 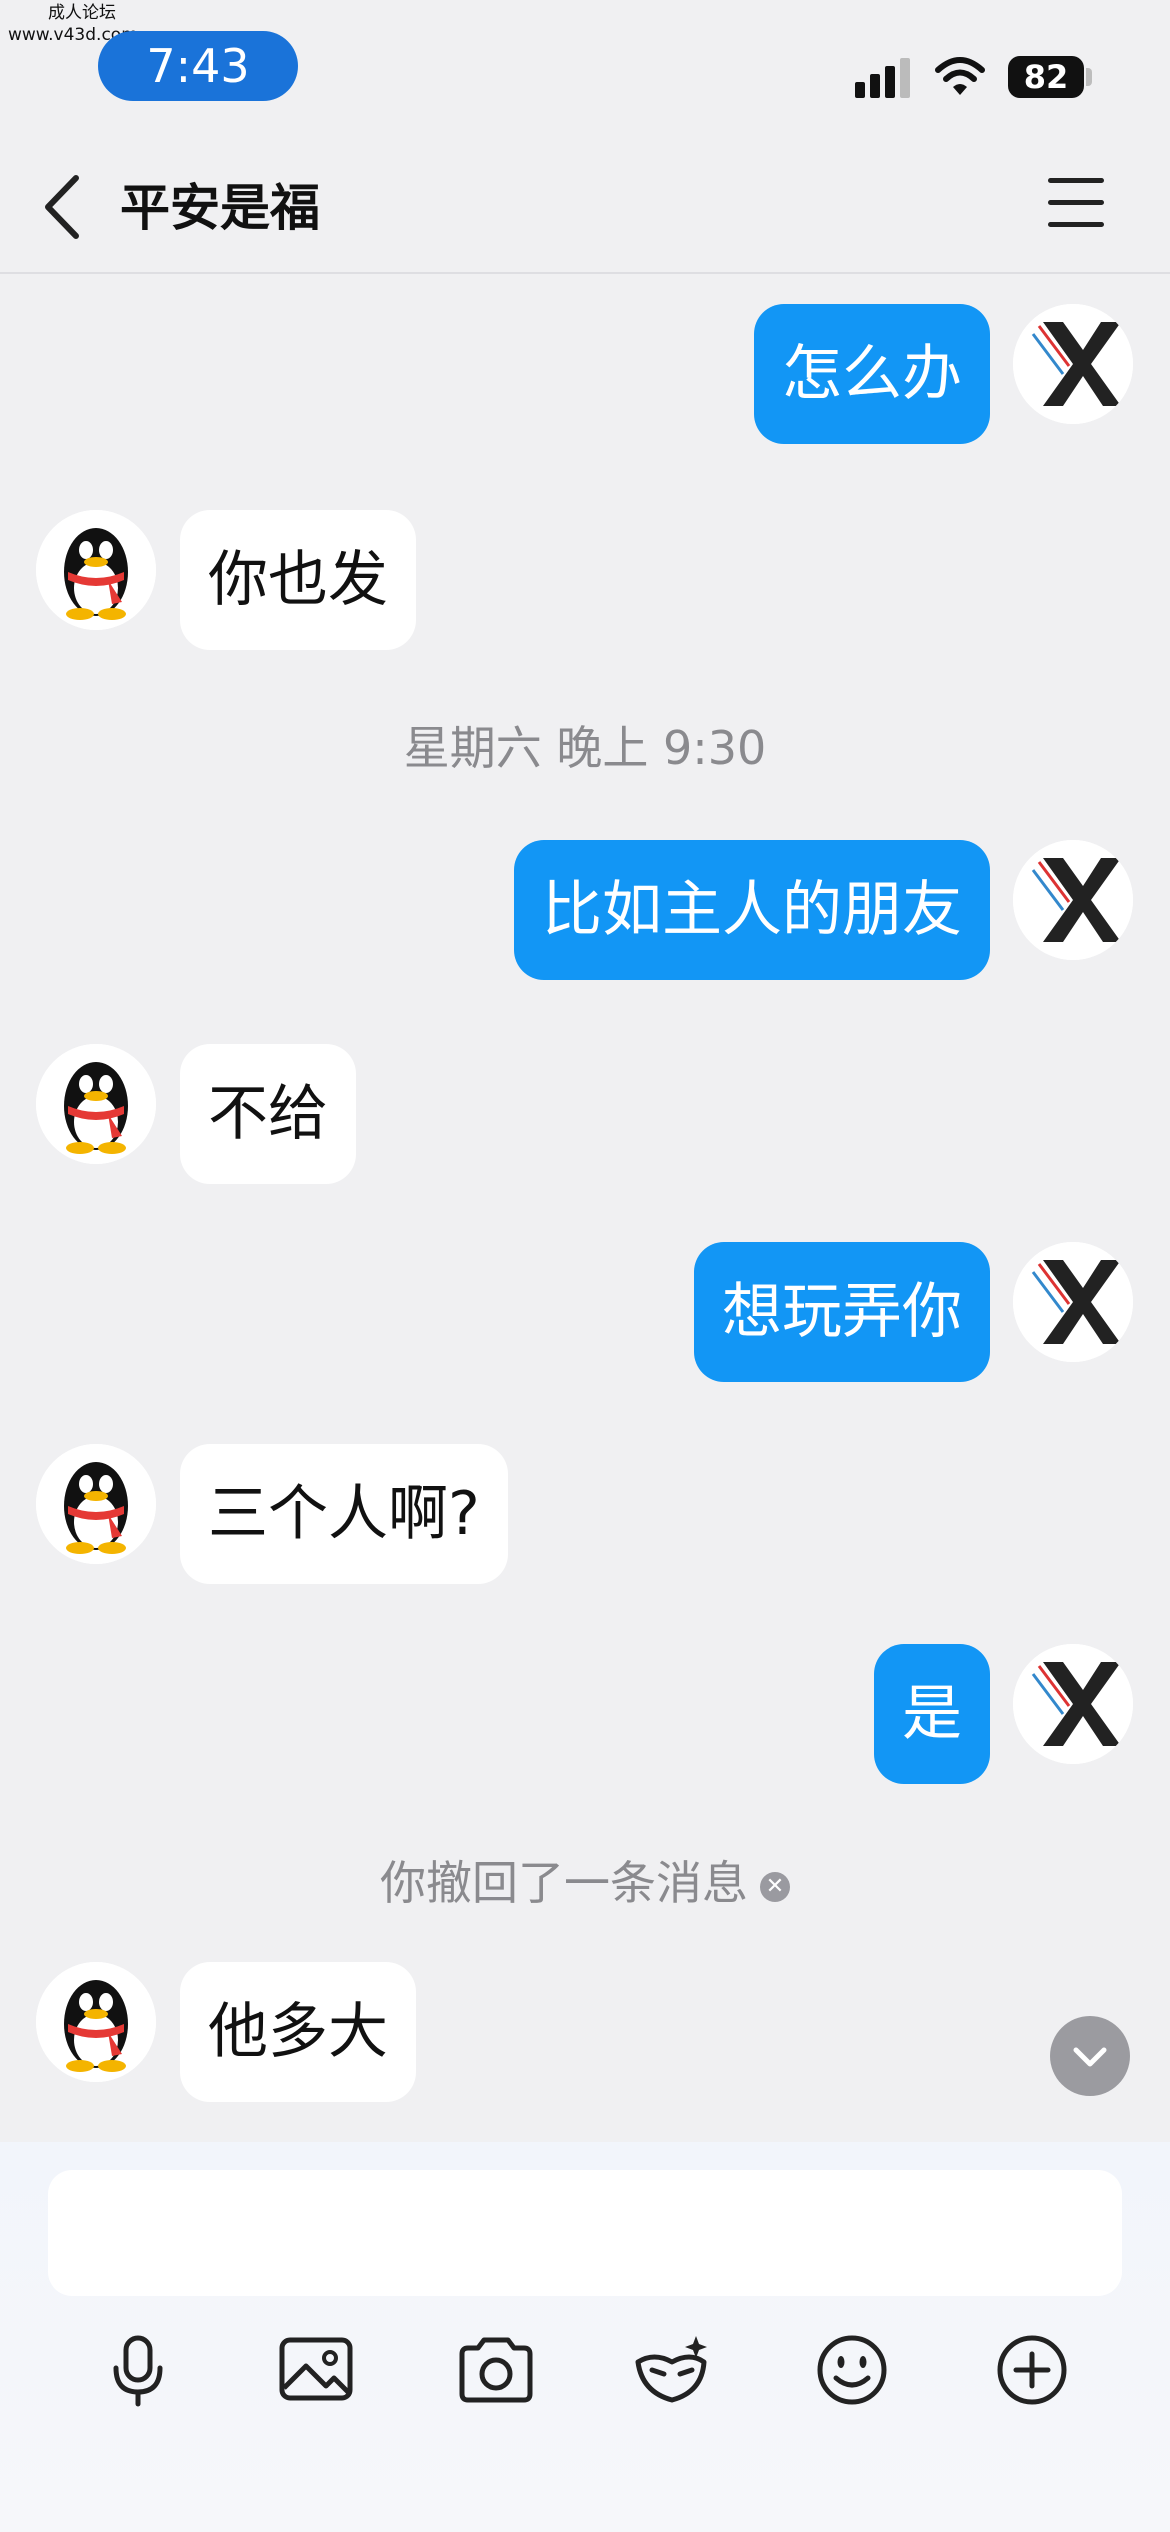 I want to click on camera-icon, so click(x=496, y=2370).